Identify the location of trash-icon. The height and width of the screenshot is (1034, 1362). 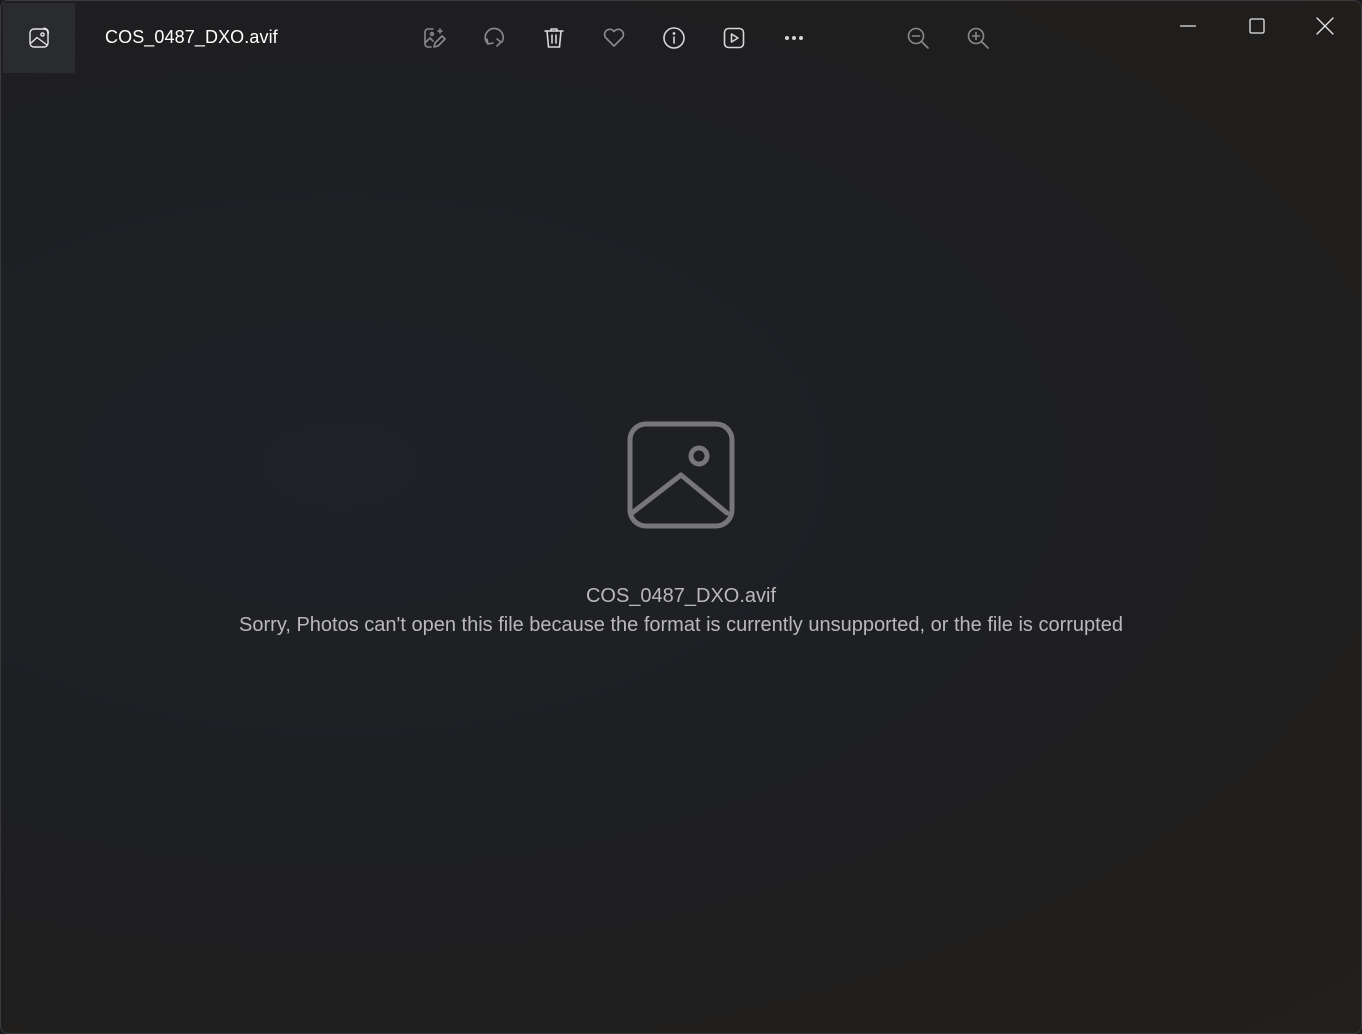
(554, 38).